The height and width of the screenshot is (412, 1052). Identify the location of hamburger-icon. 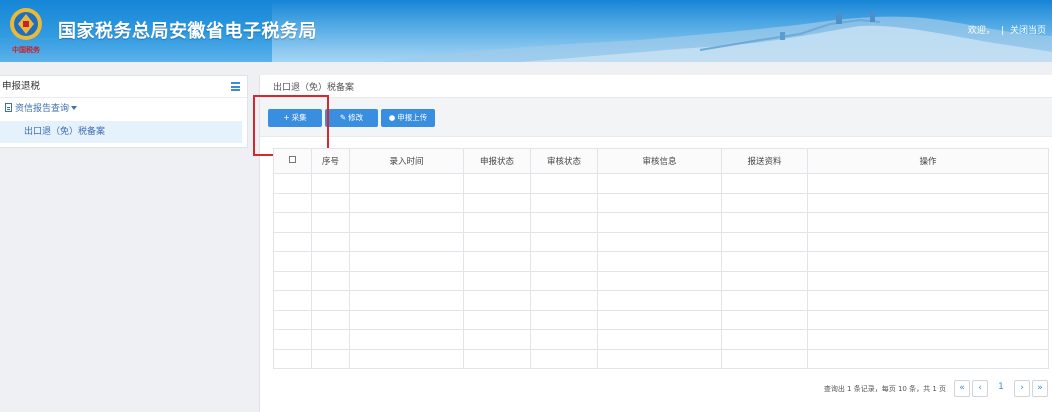
(235, 86).